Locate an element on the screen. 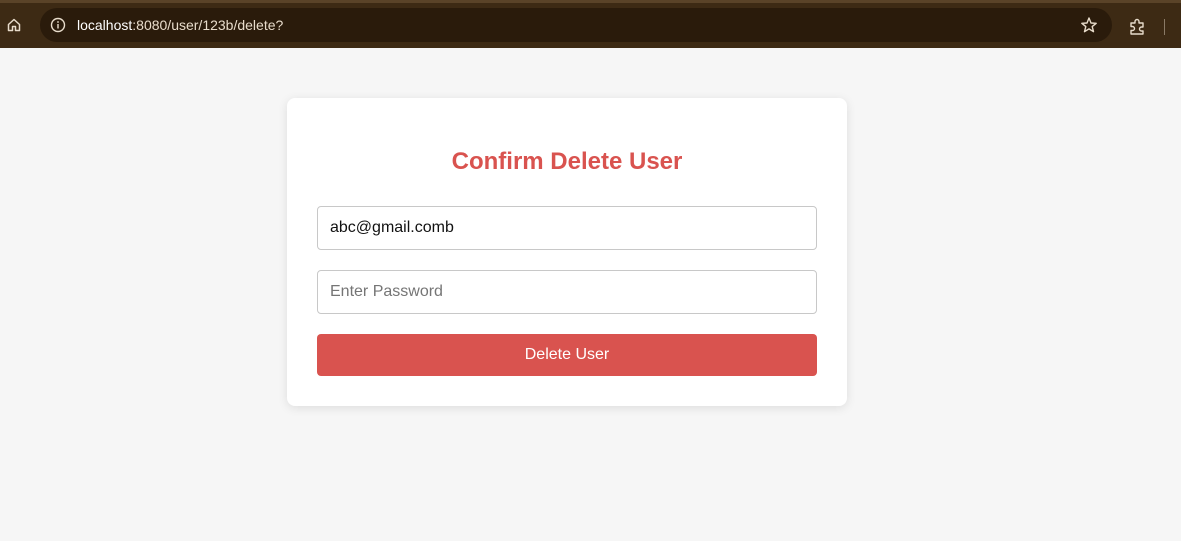  url-host: localhost is located at coordinates (105, 25).